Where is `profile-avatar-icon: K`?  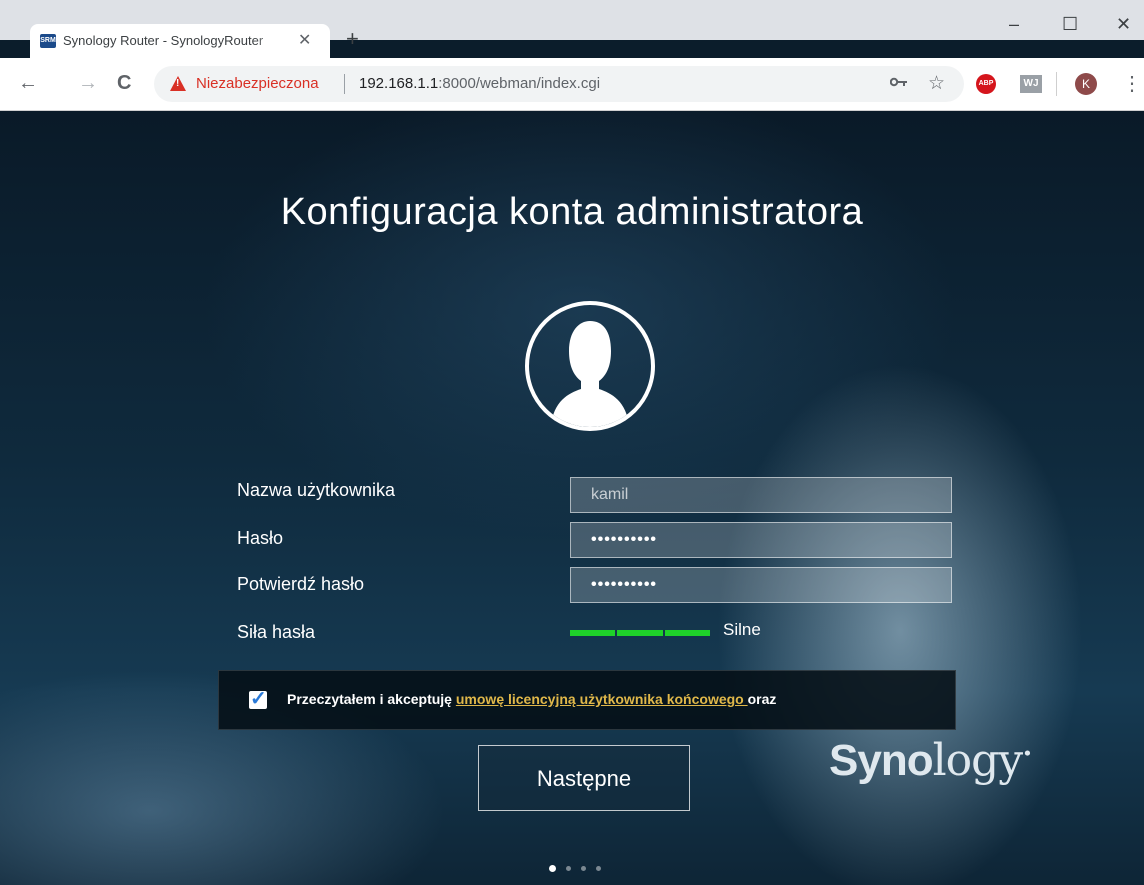 profile-avatar-icon: K is located at coordinates (1086, 84).